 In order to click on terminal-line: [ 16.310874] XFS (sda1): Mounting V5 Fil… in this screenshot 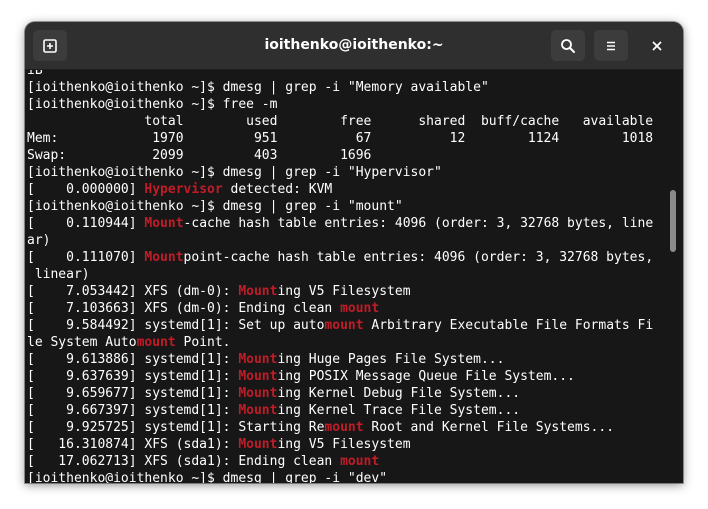, I will do `click(347, 444)`.